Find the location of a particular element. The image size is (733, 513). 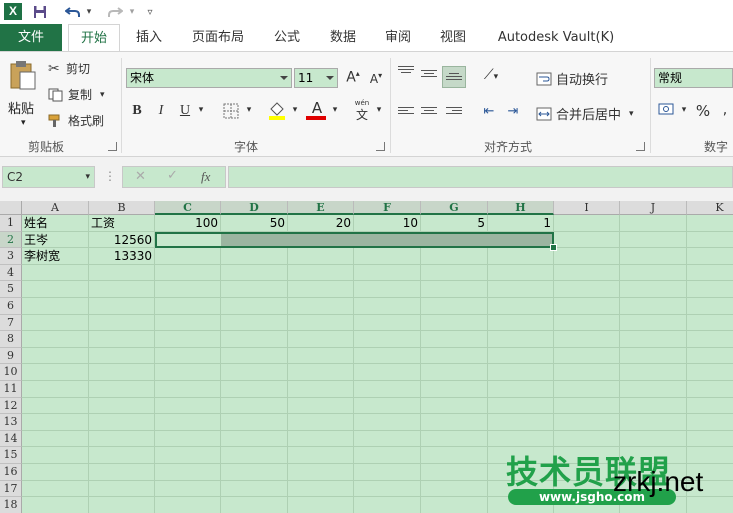

tab-view: 视图 is located at coordinates (453, 37).